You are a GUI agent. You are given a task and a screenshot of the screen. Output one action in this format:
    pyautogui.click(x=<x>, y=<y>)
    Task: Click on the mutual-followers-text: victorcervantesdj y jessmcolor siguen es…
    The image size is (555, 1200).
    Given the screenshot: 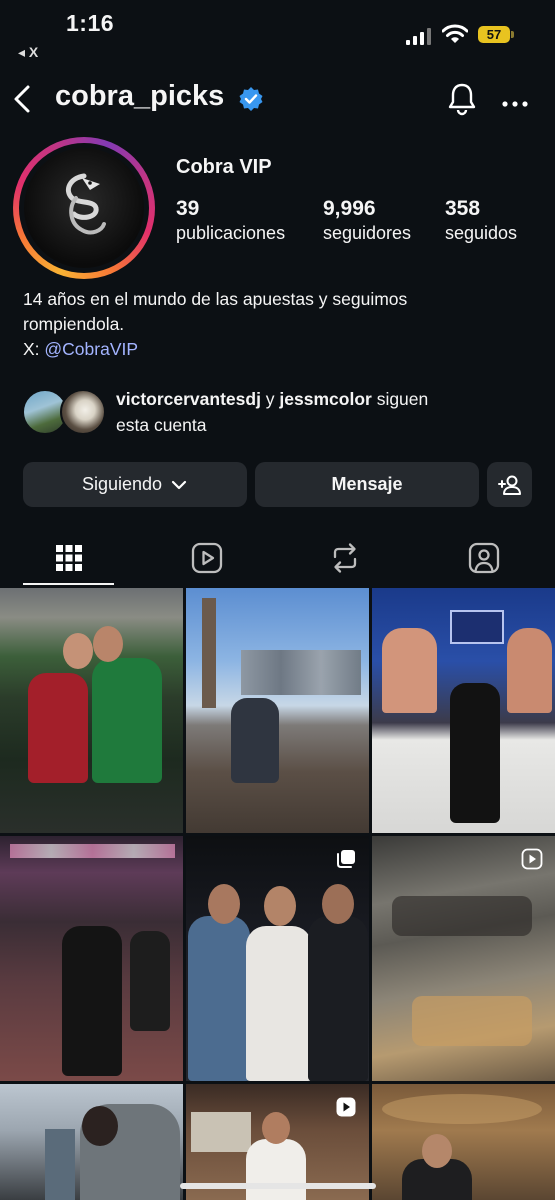 What is the action you would take?
    pyautogui.click(x=326, y=412)
    